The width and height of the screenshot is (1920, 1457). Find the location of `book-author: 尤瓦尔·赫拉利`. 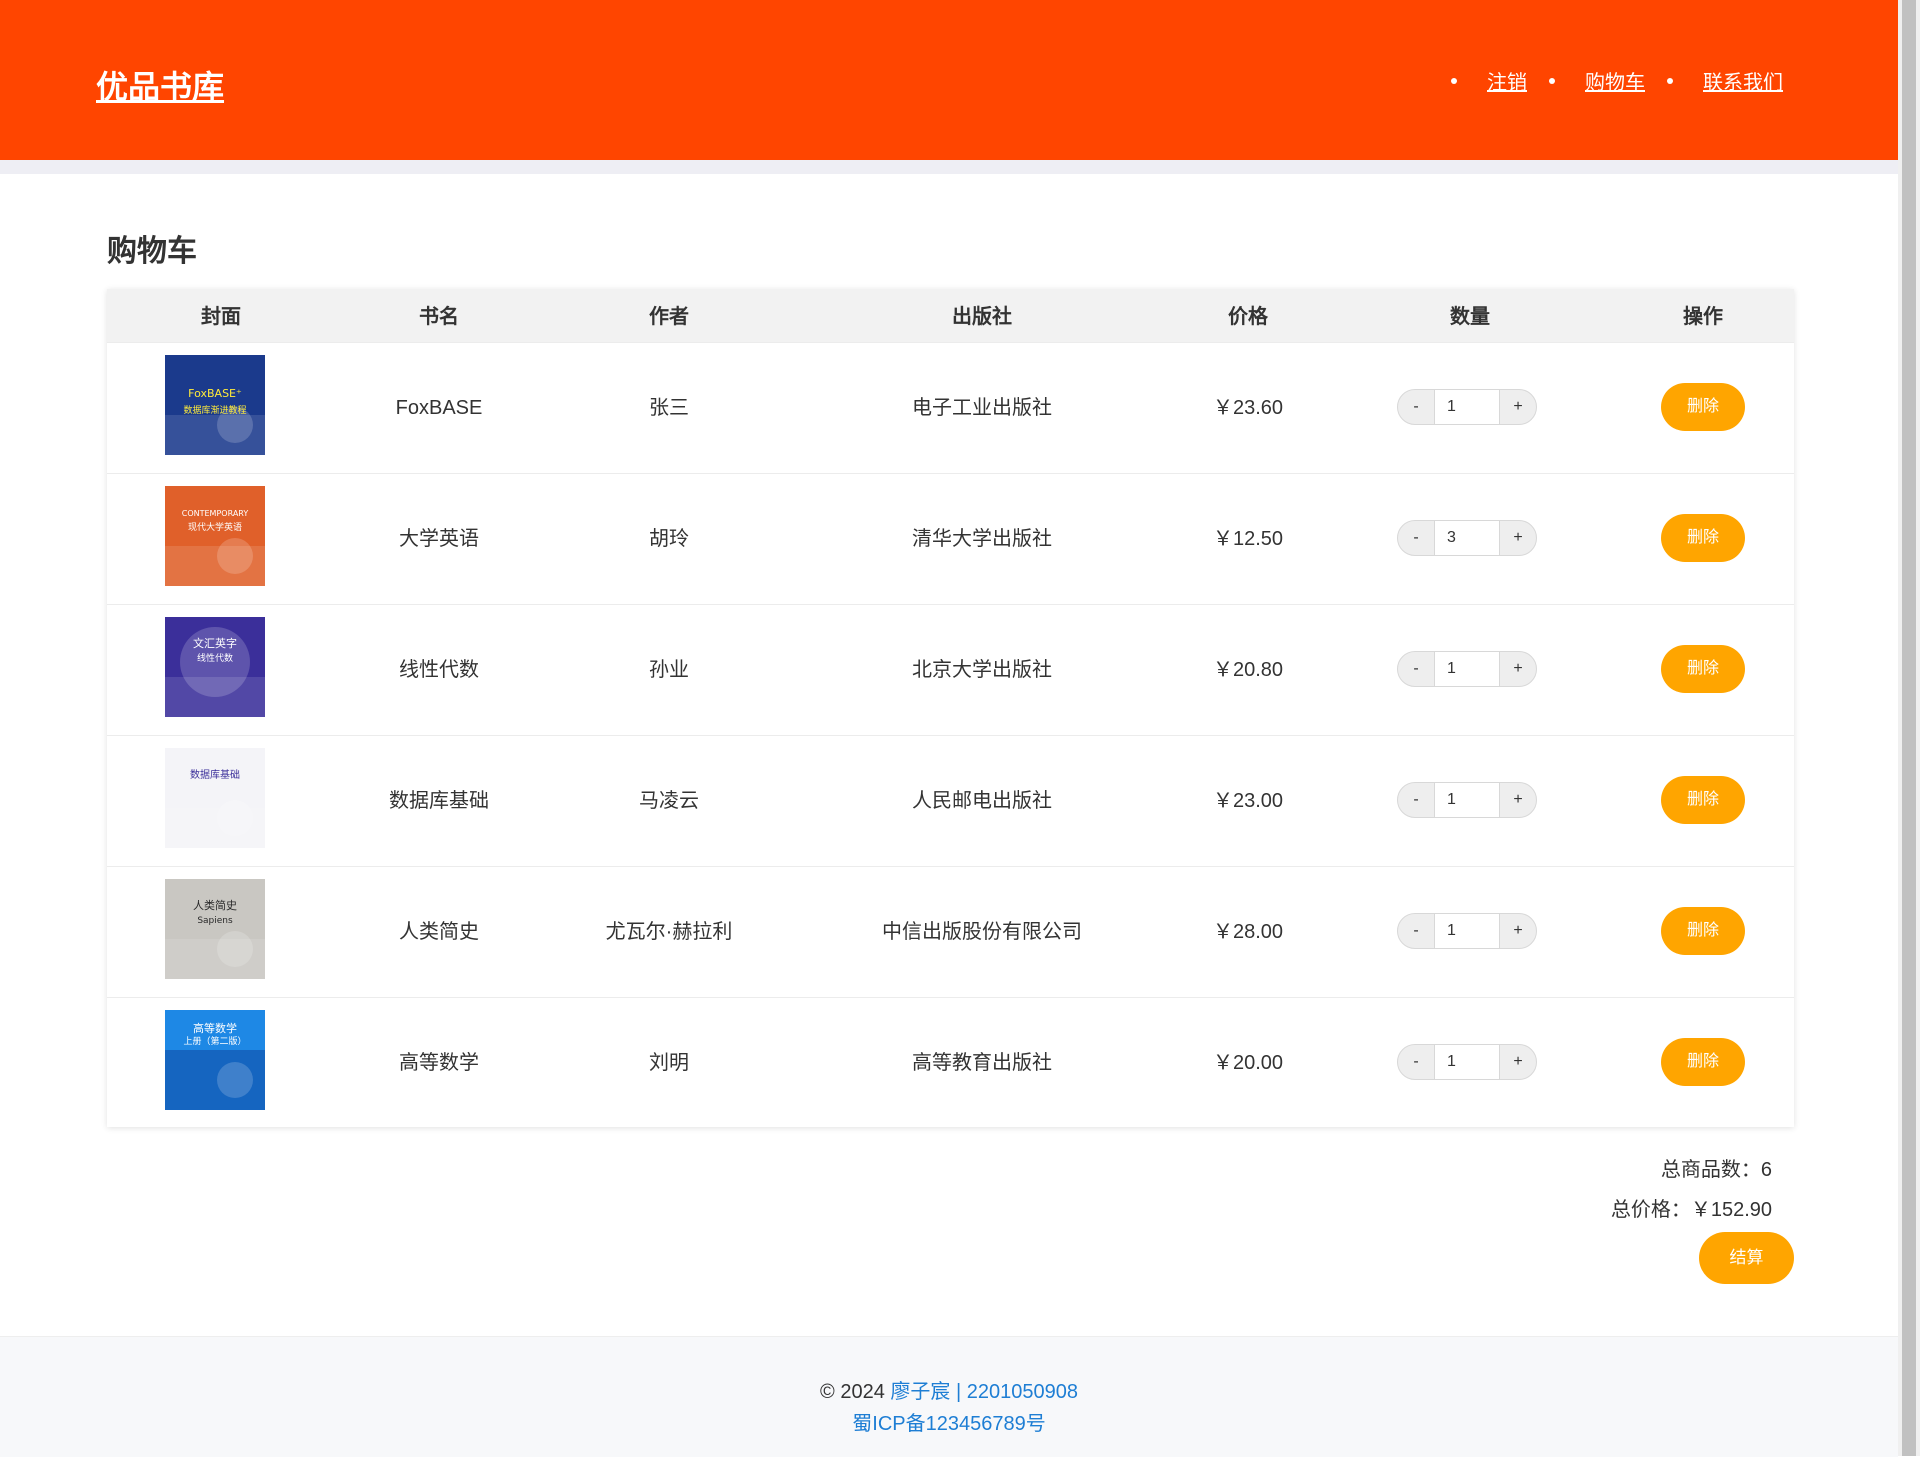

book-author: 尤瓦尔·赫拉利 is located at coordinates (669, 932).